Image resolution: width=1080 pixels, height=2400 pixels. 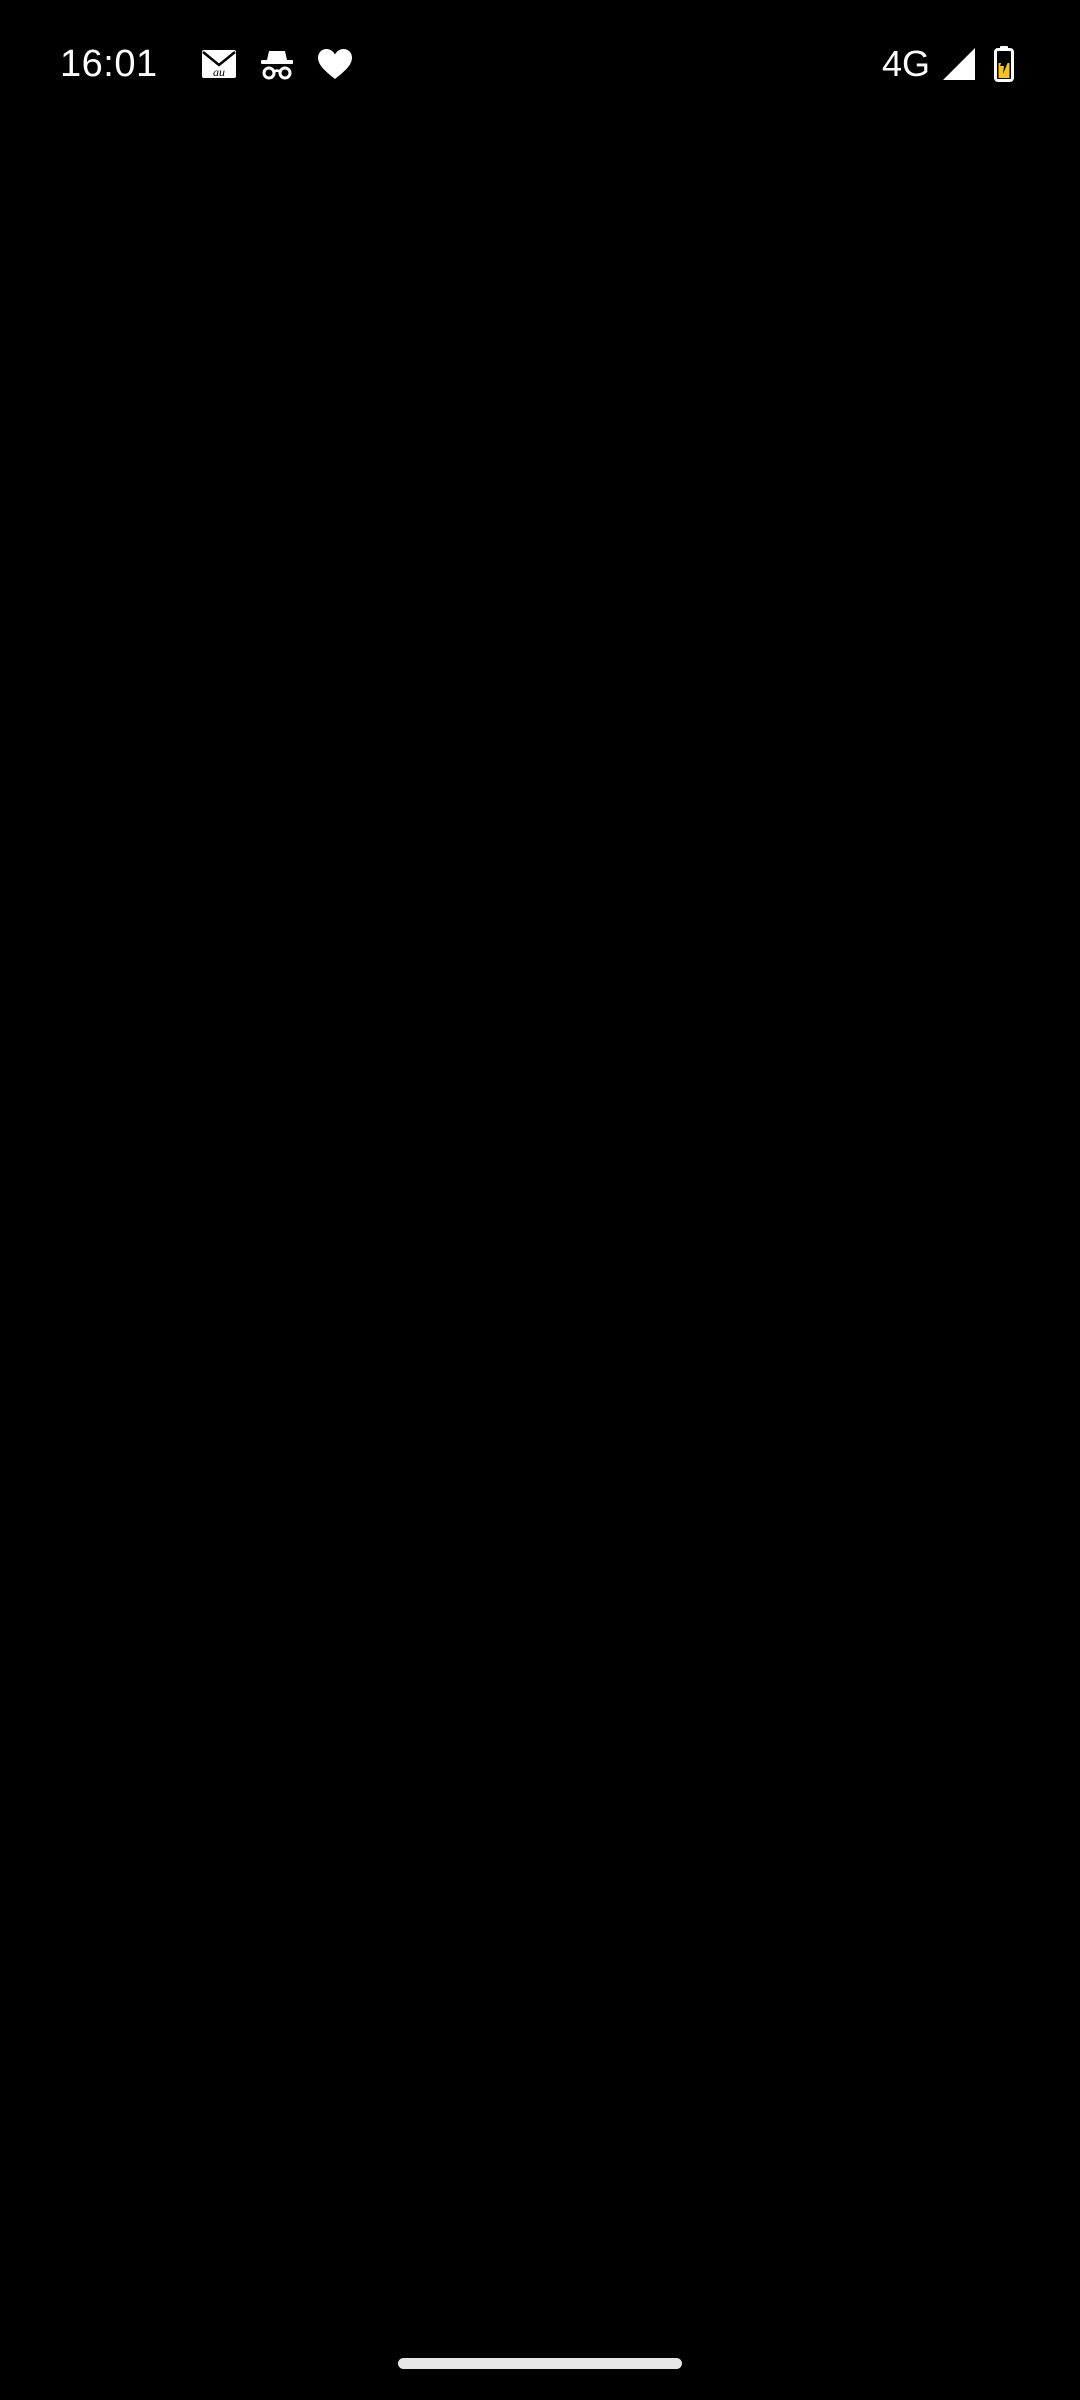 I want to click on status-clock: 16:01, so click(x=109, y=63).